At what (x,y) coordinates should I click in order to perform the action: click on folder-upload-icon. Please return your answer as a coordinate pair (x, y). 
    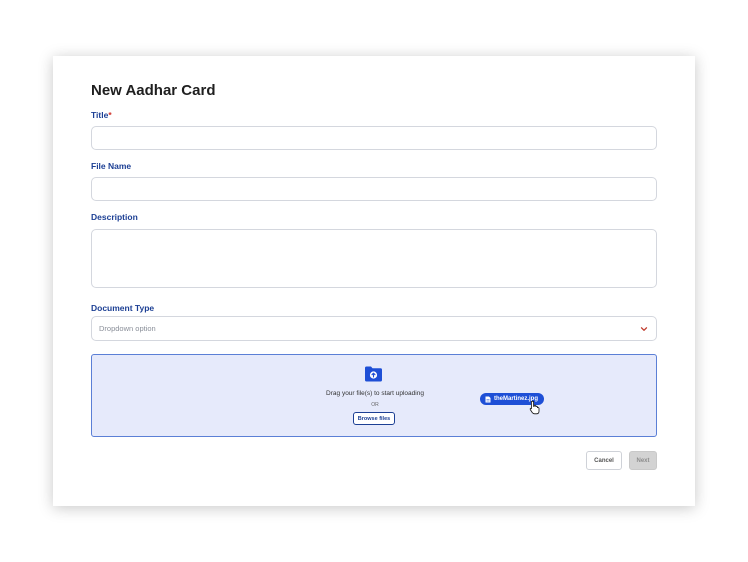
    Looking at the image, I should click on (373, 373).